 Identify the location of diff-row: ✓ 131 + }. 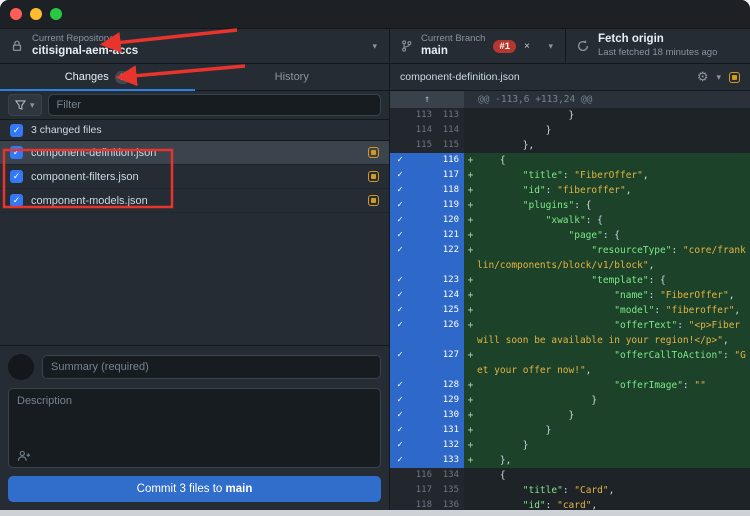
(570, 430).